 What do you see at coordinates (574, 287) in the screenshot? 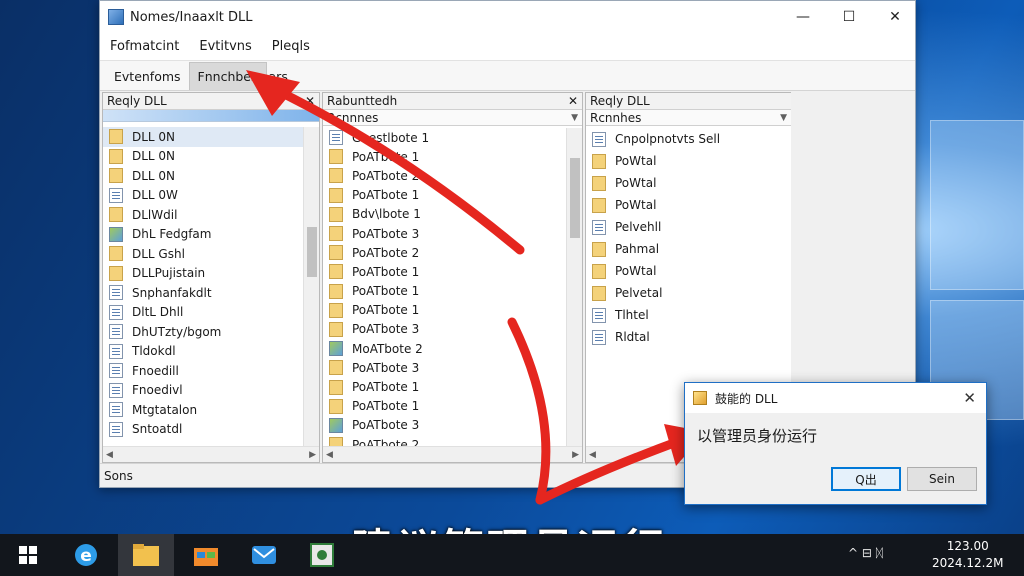
I see `middle-vertical-scrollbar` at bounding box center [574, 287].